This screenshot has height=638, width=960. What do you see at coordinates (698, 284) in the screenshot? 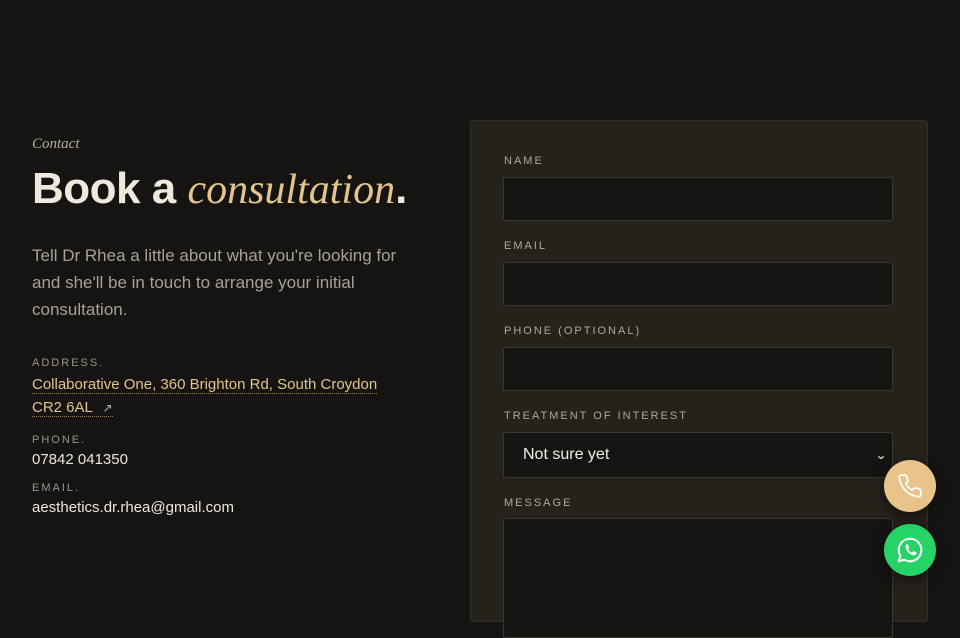
I see `email-field` at bounding box center [698, 284].